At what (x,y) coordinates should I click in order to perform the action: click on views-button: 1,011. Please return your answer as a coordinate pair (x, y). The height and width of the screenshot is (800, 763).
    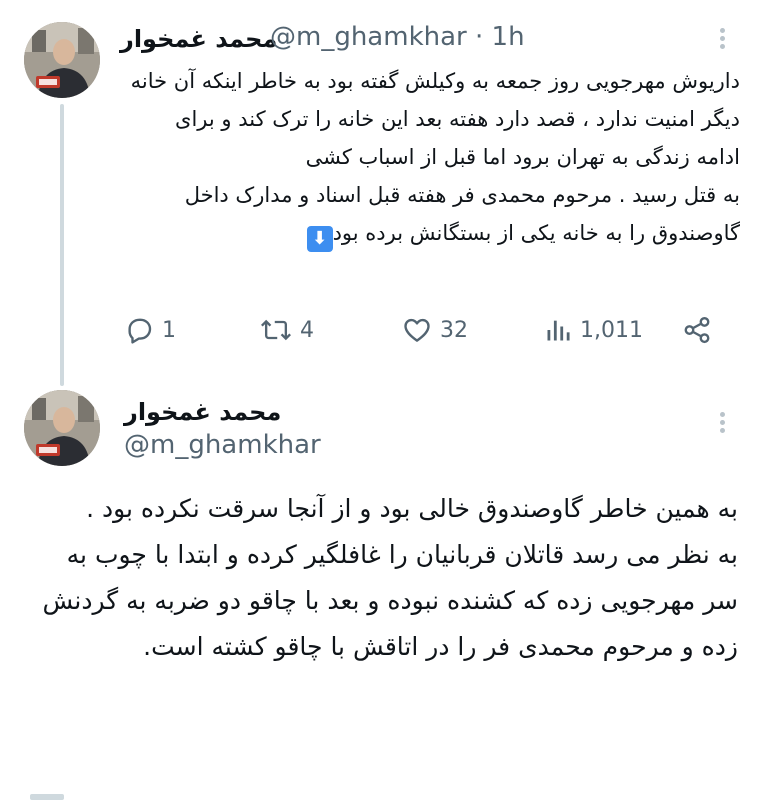
    Looking at the image, I should click on (593, 330).